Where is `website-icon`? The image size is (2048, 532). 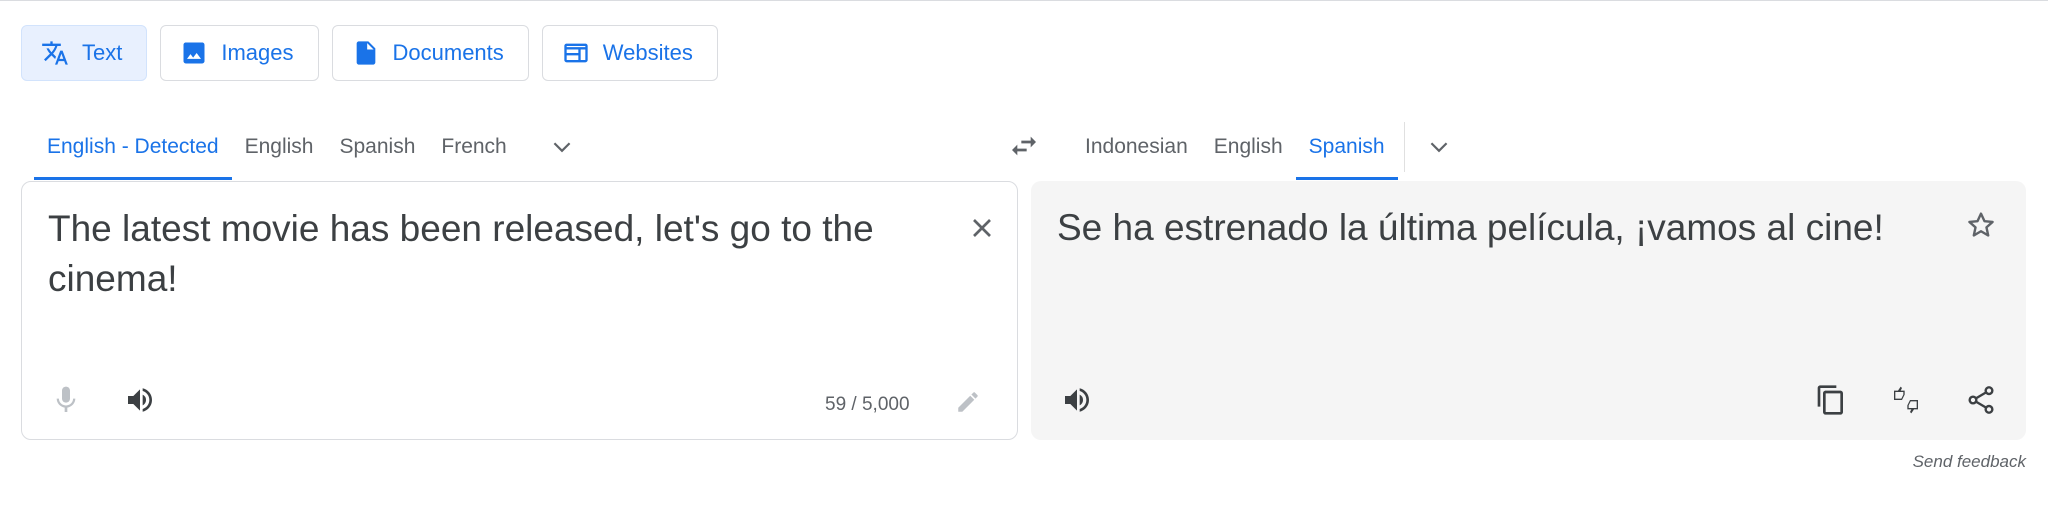
website-icon is located at coordinates (576, 53).